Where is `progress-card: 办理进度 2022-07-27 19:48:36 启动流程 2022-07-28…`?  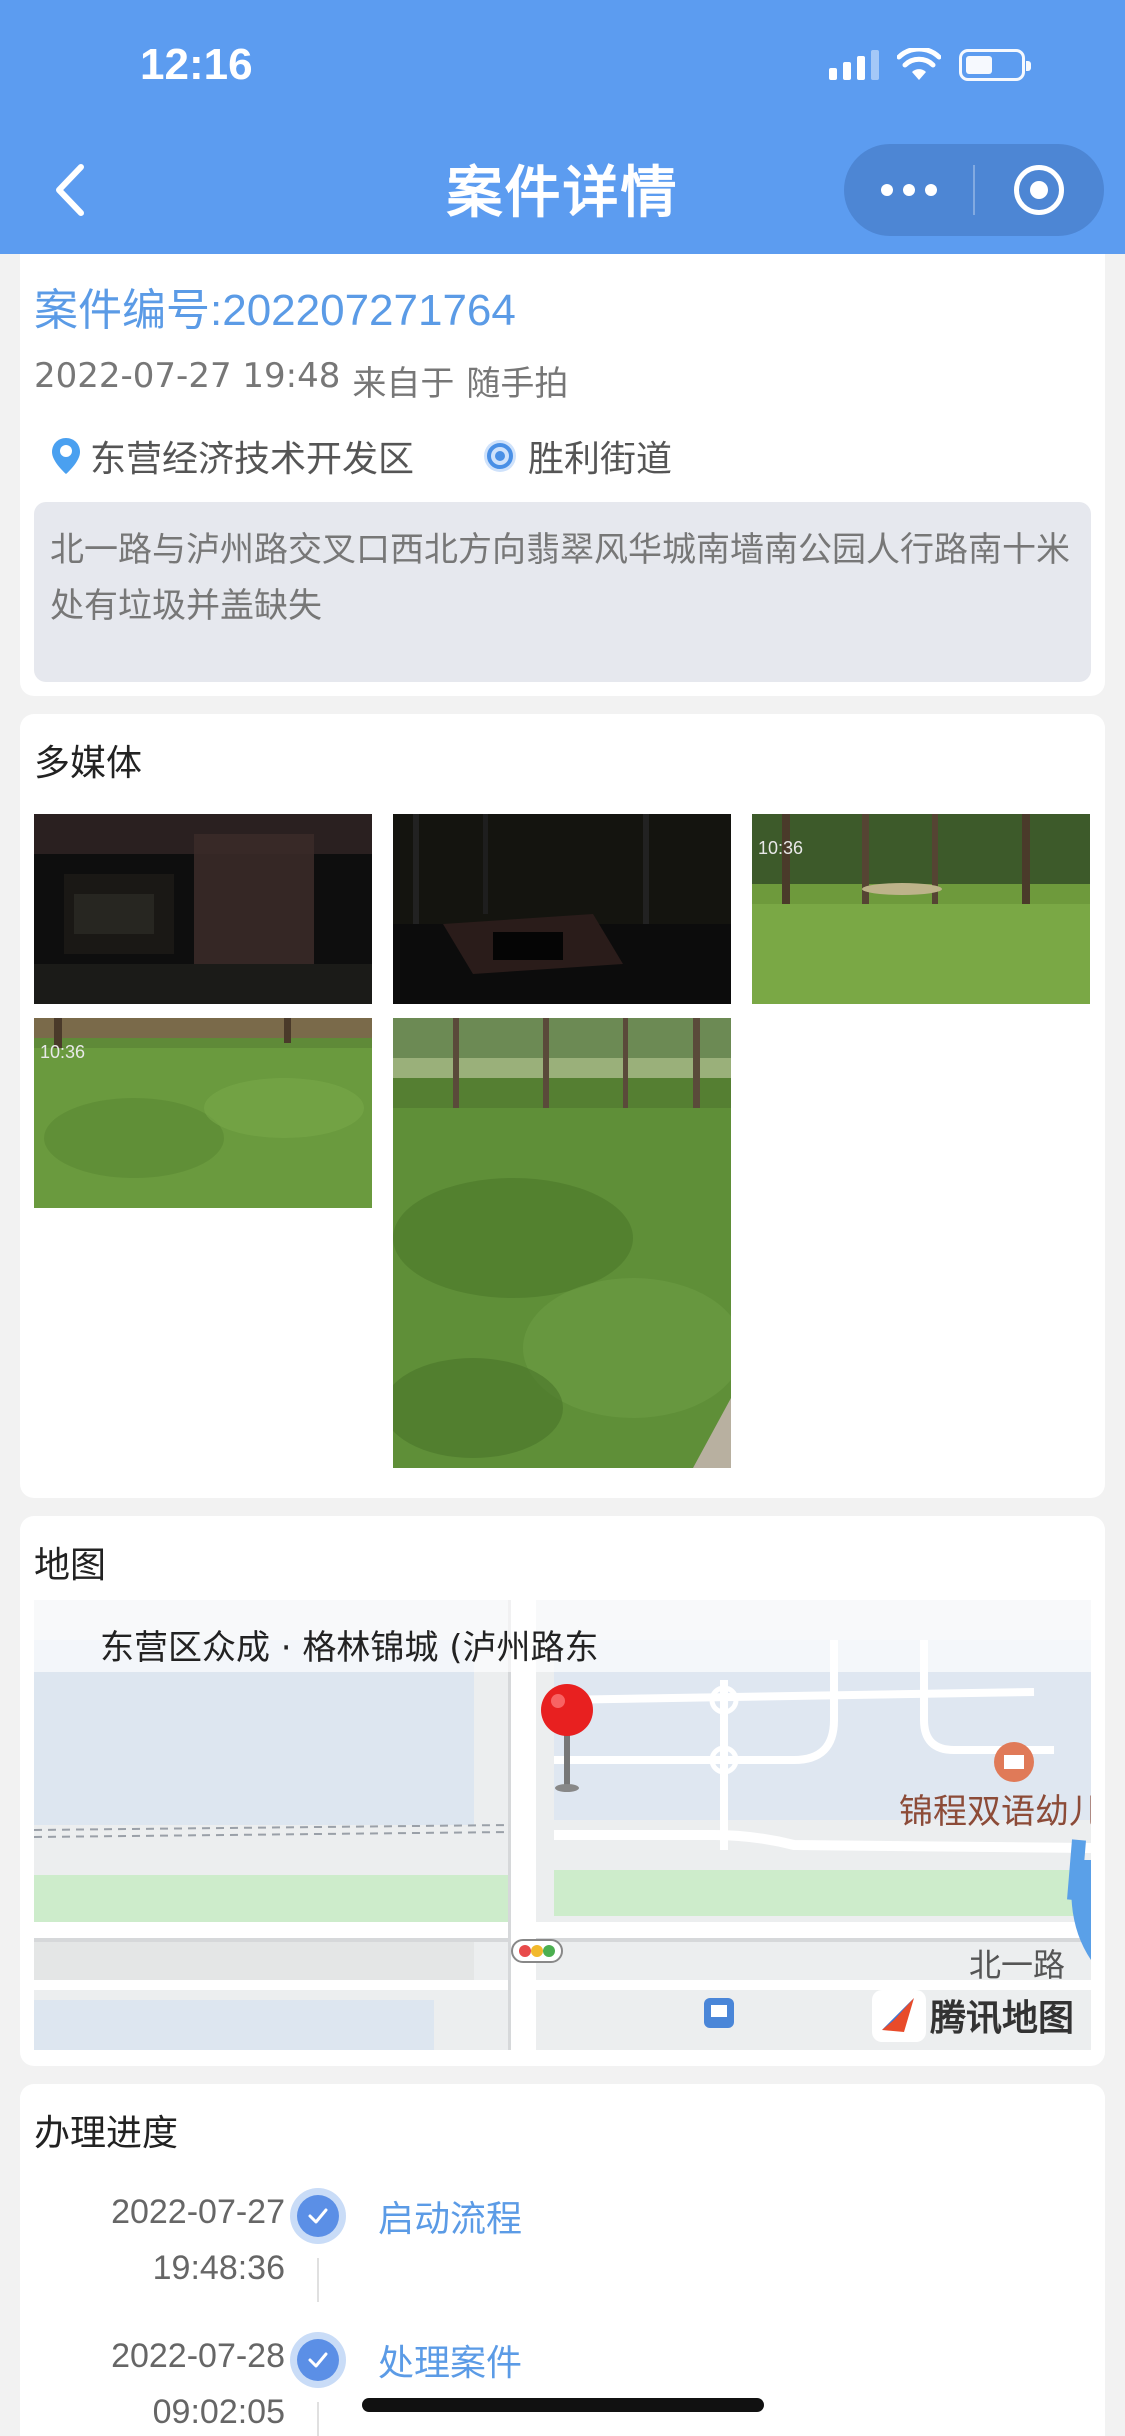 progress-card: 办理进度 2022-07-27 19:48:36 启动流程 2022-07-28… is located at coordinates (562, 2260).